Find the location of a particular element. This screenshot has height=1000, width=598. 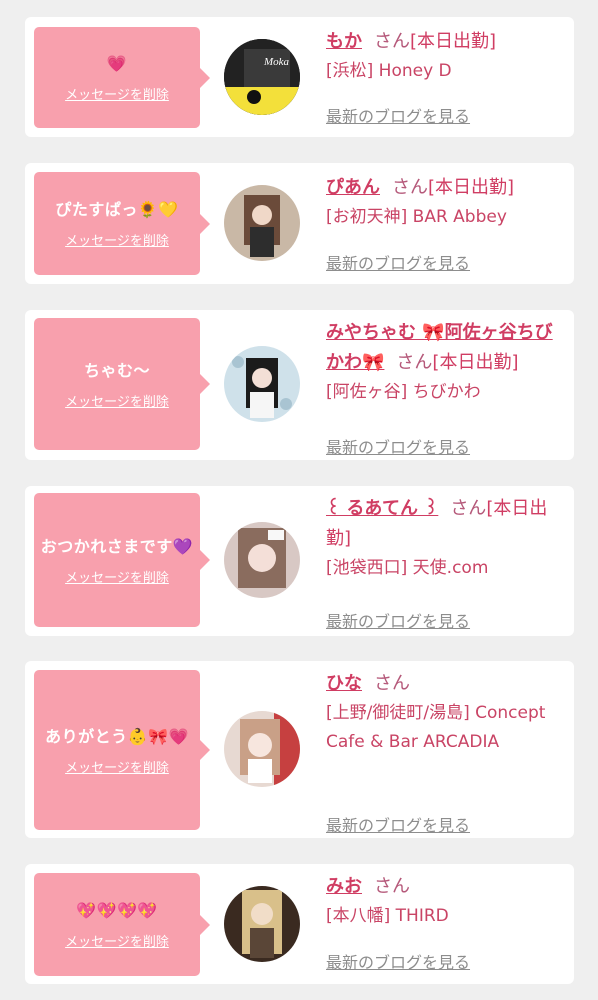

shop-name: [池袋西口] 天使.com is located at coordinates (407, 568).